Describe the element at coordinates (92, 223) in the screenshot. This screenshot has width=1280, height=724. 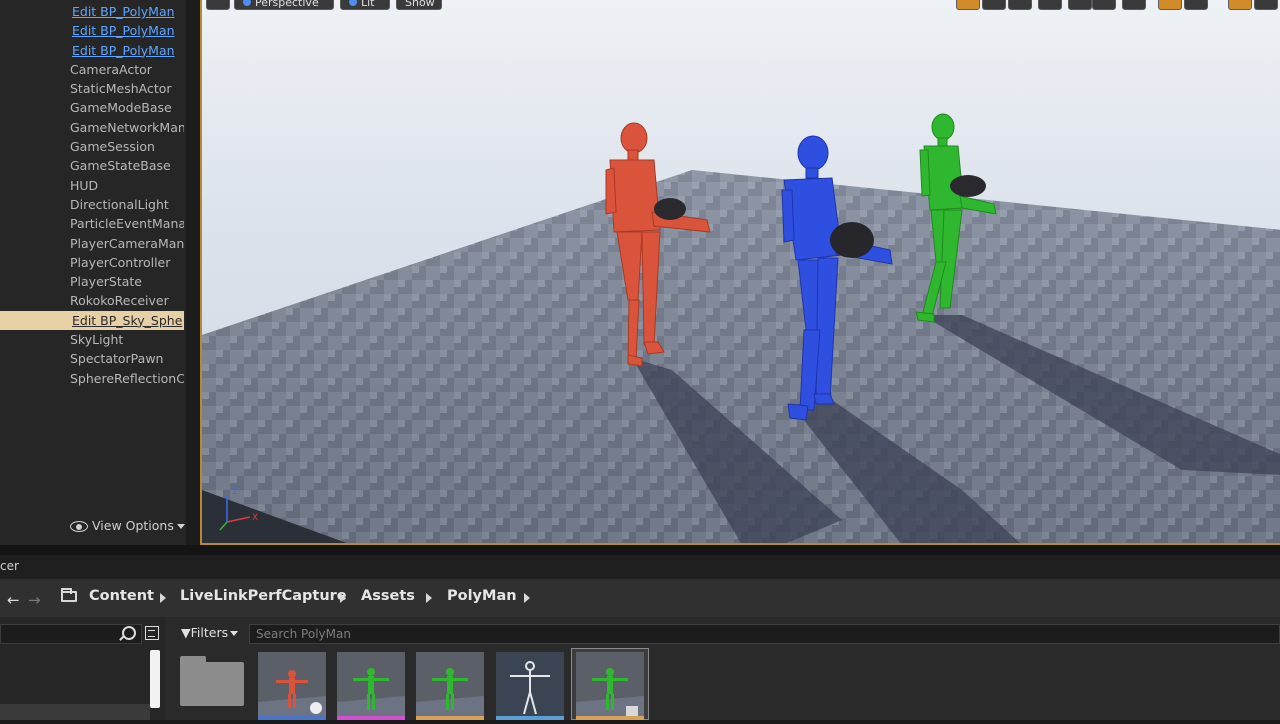
I see `outliner-item-particleeventmanager: ParticleEventManag` at that location.